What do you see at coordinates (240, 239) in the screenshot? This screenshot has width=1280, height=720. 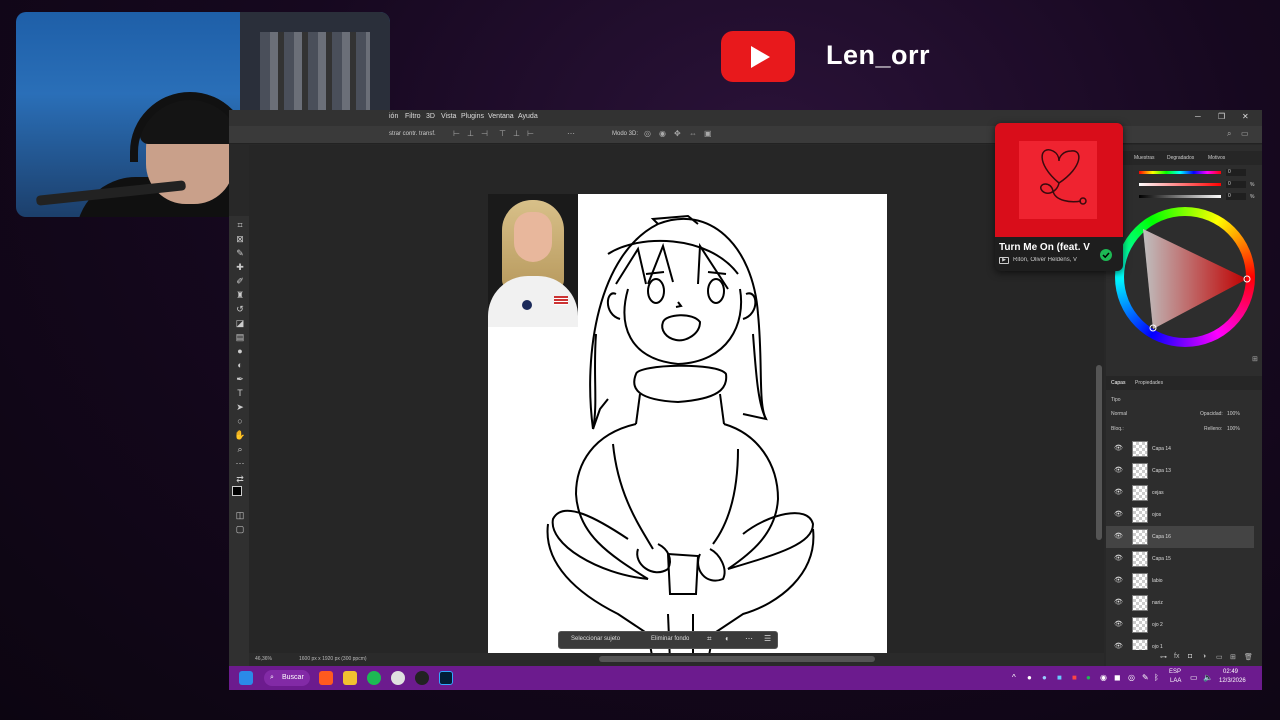 I see `frame-tool-icon: ⊠` at bounding box center [240, 239].